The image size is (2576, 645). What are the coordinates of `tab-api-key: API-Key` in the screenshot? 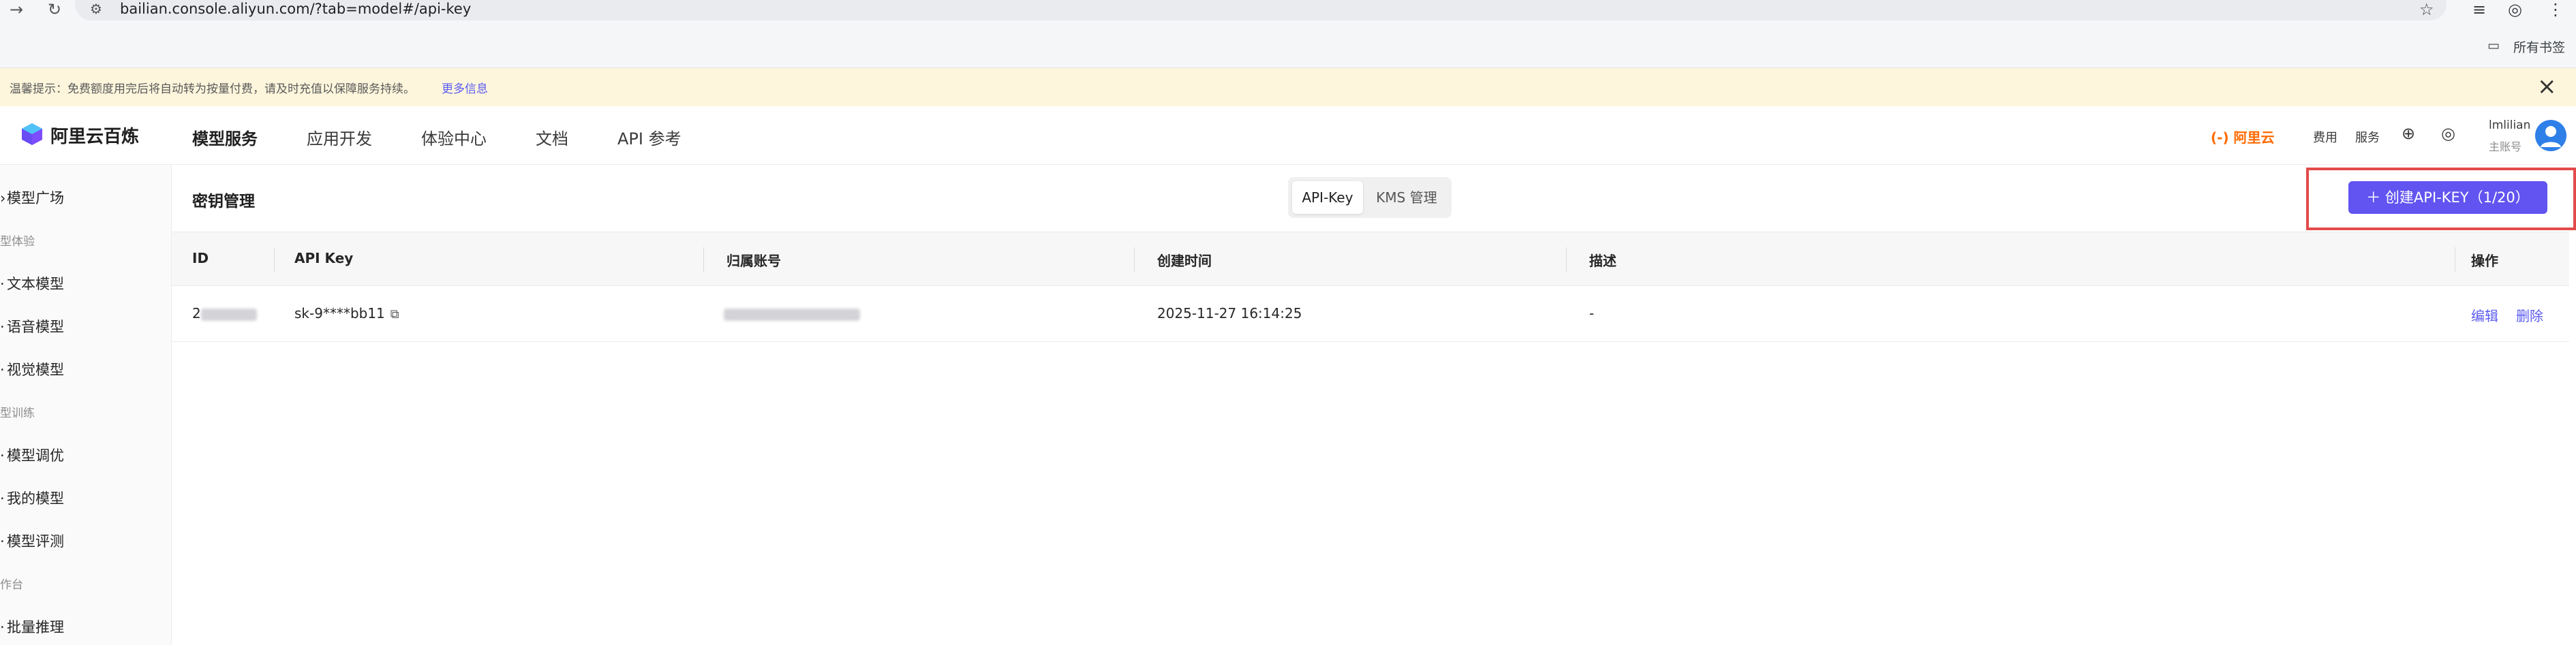 It's located at (1327, 197).